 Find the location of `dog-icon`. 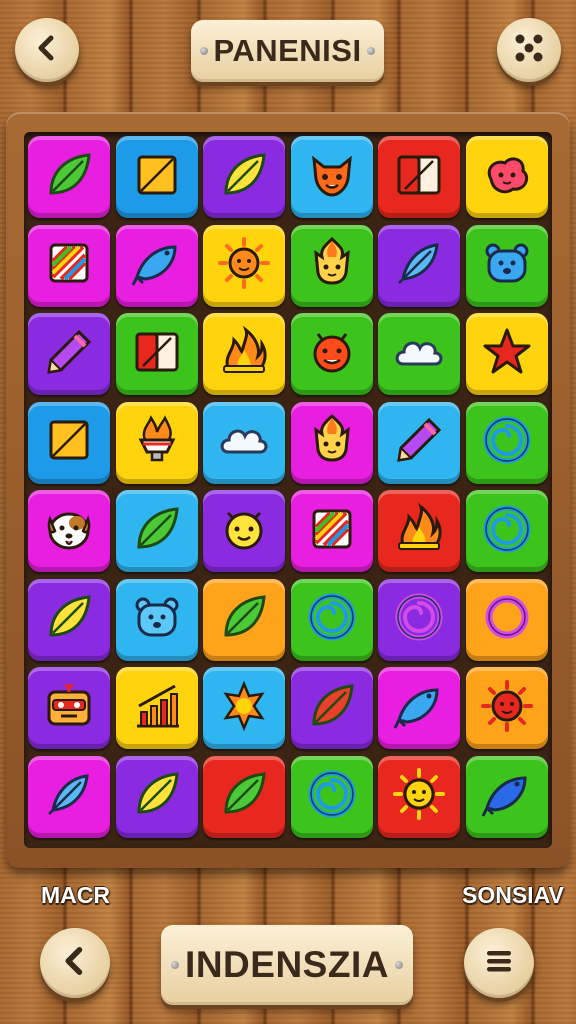

dog-icon is located at coordinates (69, 531).